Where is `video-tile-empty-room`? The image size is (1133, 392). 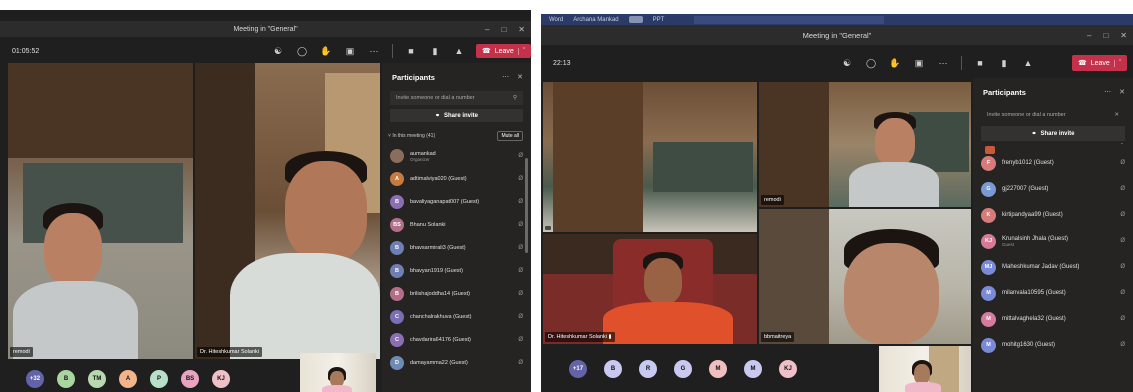 video-tile-empty-room is located at coordinates (650, 157).